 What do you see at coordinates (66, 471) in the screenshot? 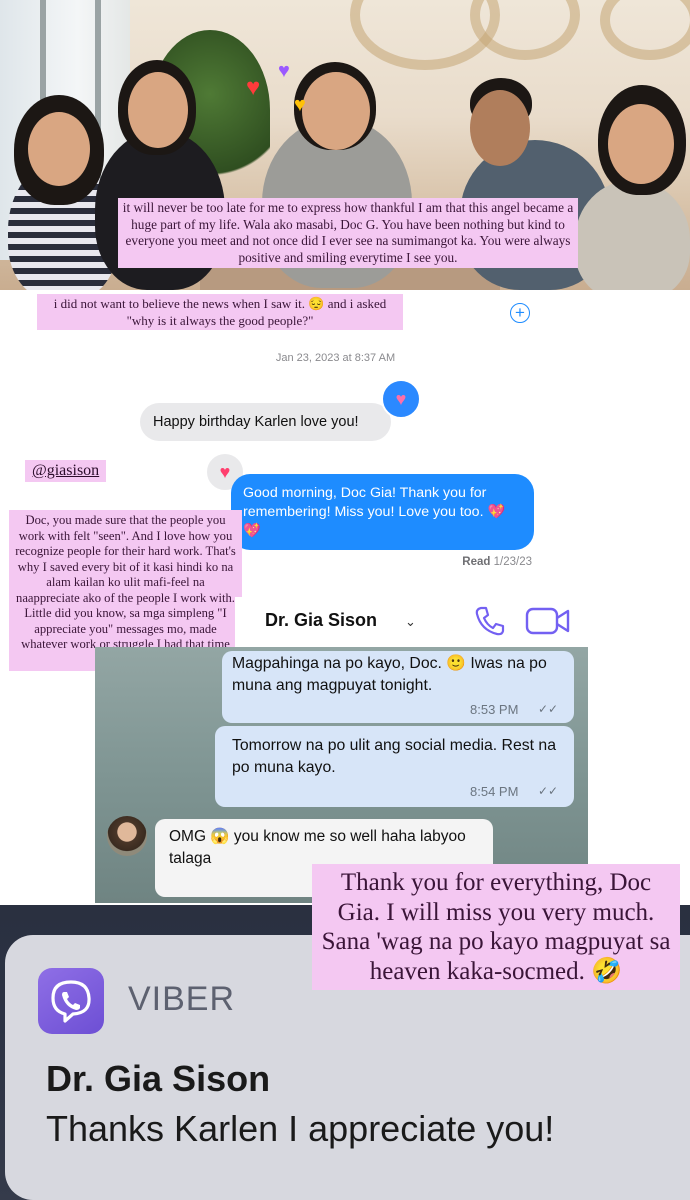
I see `mention-tag: @giasison` at bounding box center [66, 471].